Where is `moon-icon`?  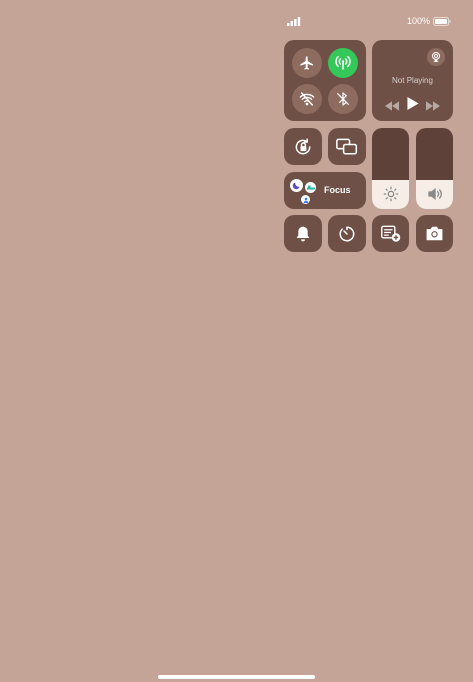
moon-icon is located at coordinates (296, 185).